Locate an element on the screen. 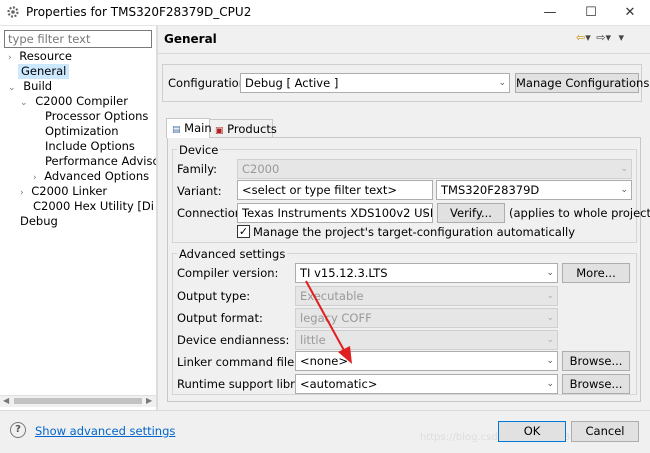 The image size is (650, 453). family-label: Family: is located at coordinates (197, 169).